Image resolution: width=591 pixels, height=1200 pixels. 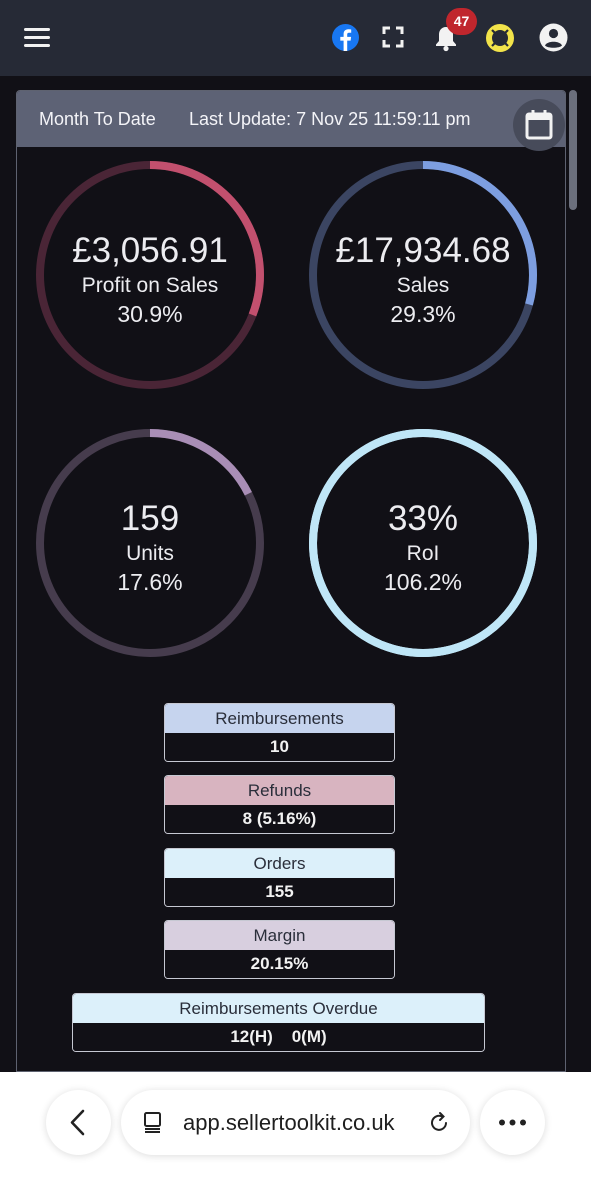 What do you see at coordinates (461, 21) in the screenshot?
I see `notification-badge: 47` at bounding box center [461, 21].